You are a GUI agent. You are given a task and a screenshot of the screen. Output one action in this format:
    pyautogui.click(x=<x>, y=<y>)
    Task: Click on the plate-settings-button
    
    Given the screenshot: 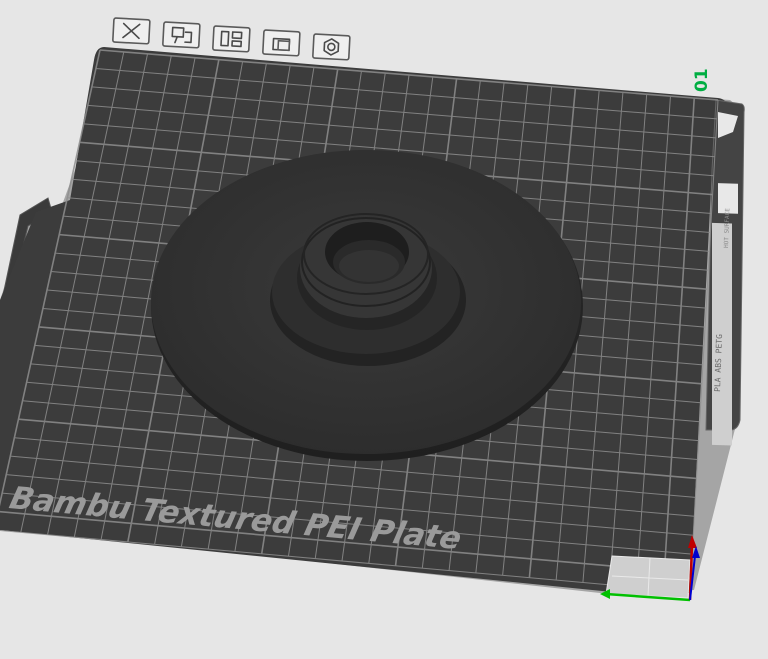 What is the action you would take?
    pyautogui.click(x=331, y=47)
    